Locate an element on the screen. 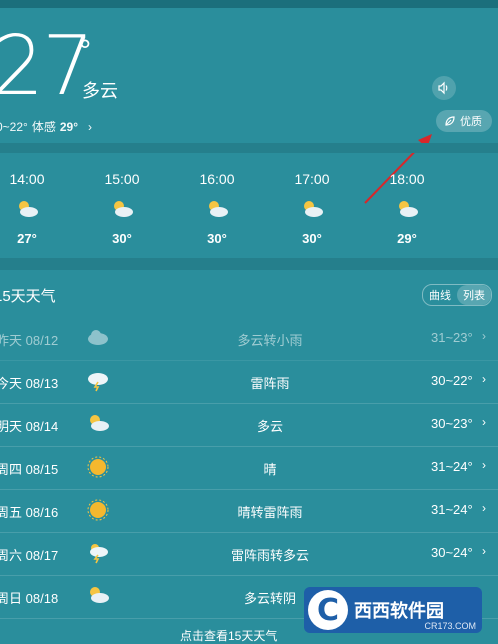 The width and height of the screenshot is (498, 644). forecast-row: 周四 08/15 晴 31~24° › is located at coordinates (249, 468).